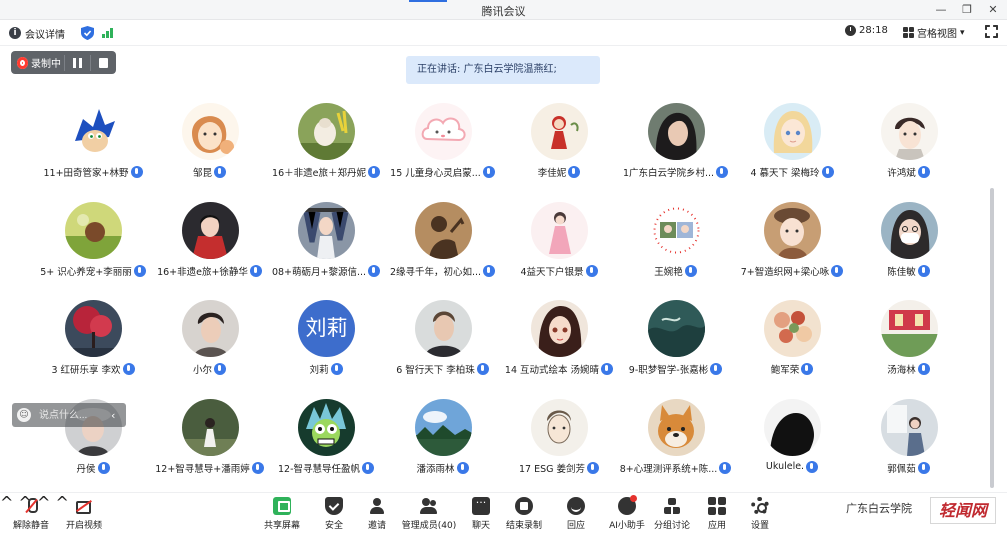  What do you see at coordinates (210, 437) in the screenshot?
I see `participant-tile: 12+智寻慧导+潘雨婷` at bounding box center [210, 437].